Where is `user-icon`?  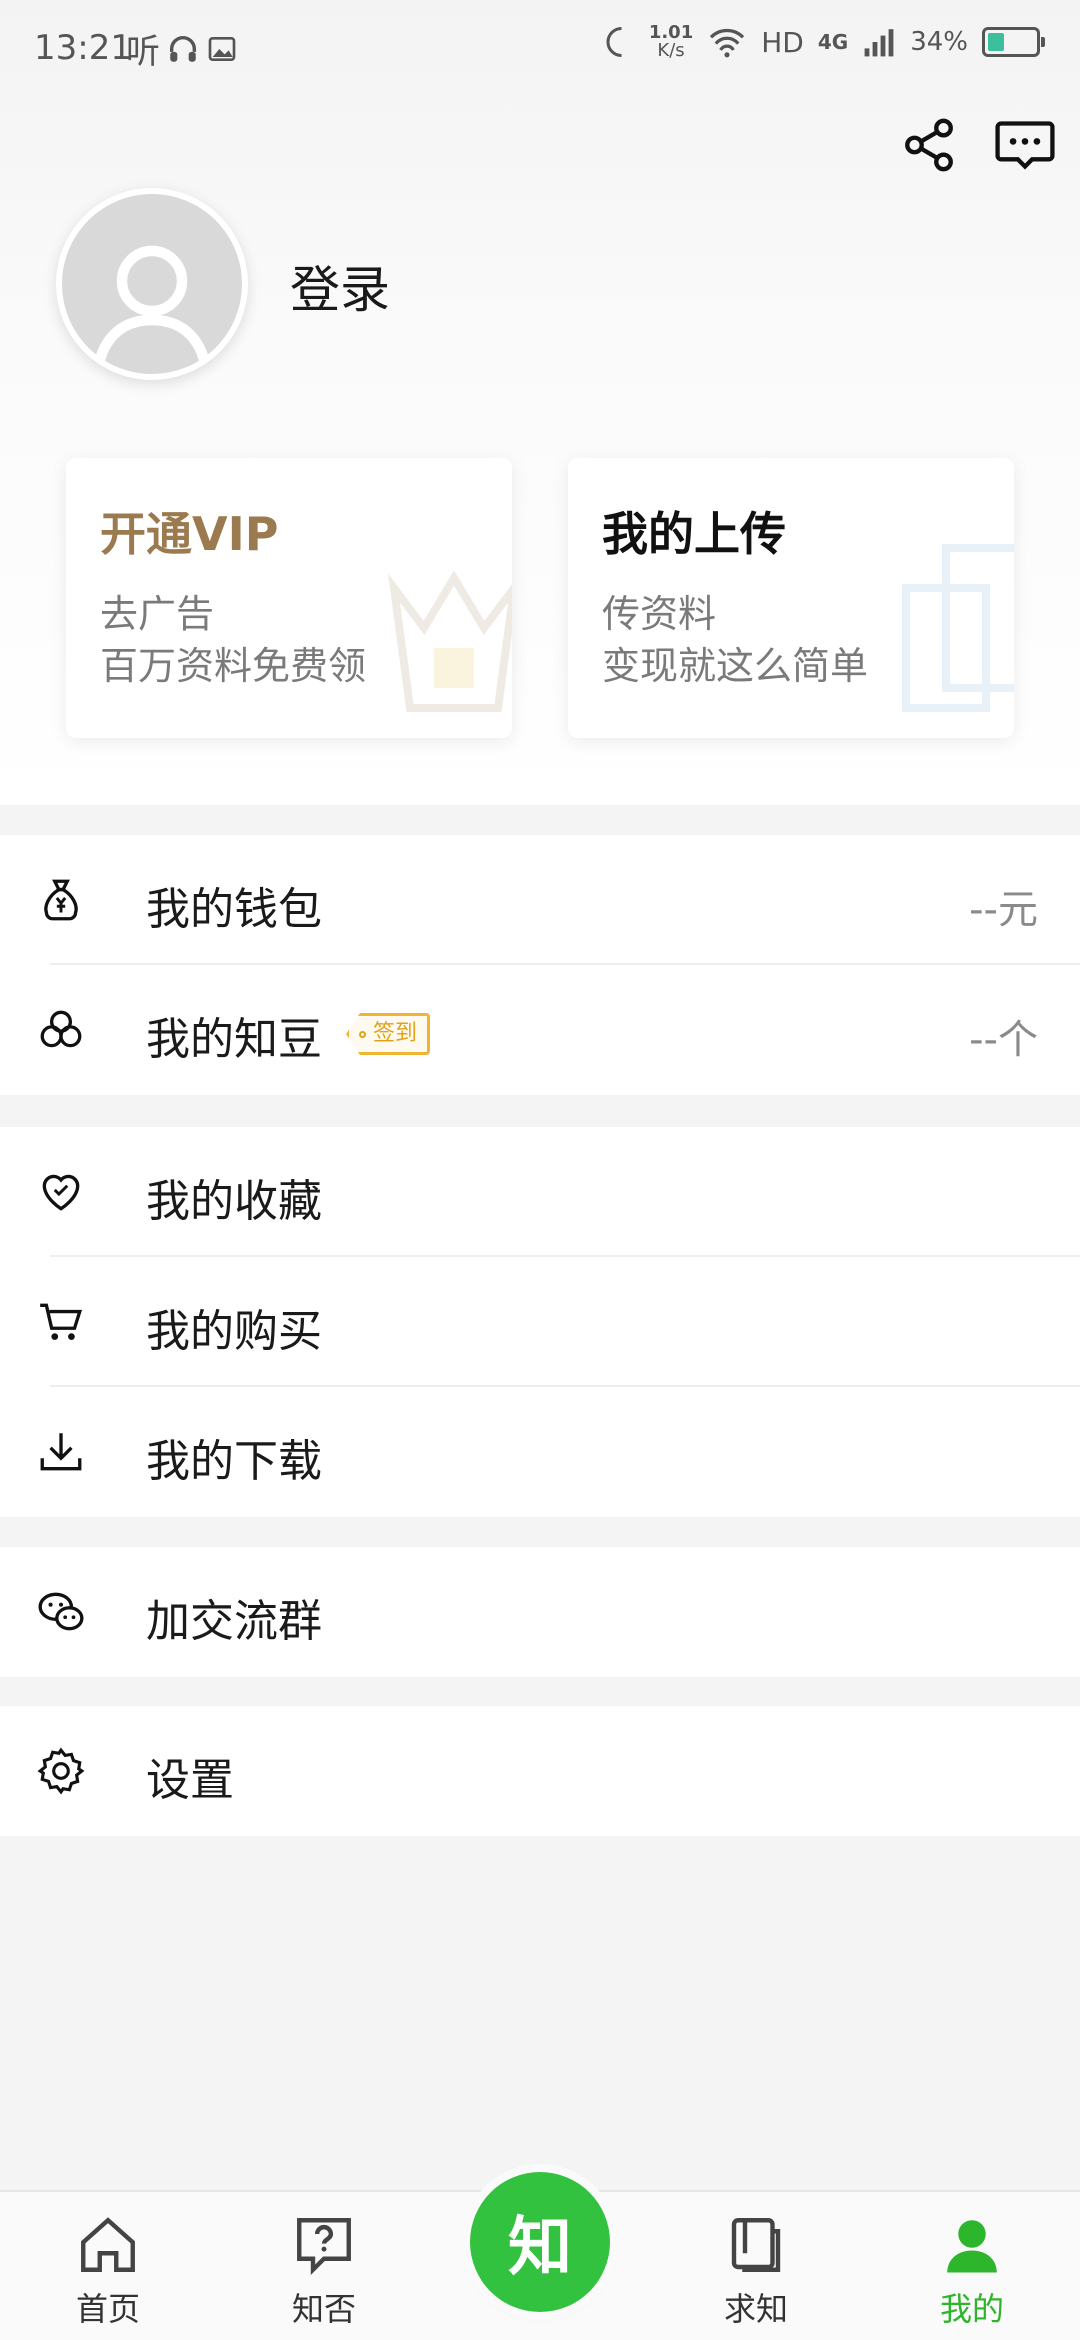
user-icon is located at coordinates (972, 2246).